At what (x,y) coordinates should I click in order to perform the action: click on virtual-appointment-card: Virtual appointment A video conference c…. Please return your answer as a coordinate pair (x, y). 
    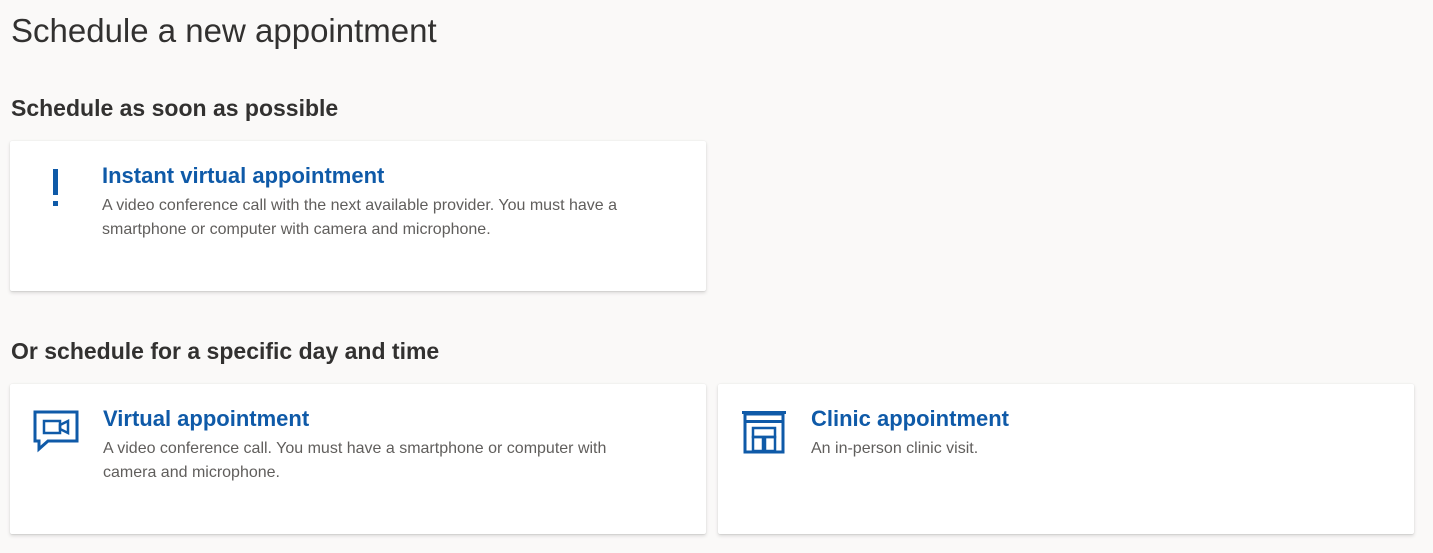
    Looking at the image, I should click on (358, 459).